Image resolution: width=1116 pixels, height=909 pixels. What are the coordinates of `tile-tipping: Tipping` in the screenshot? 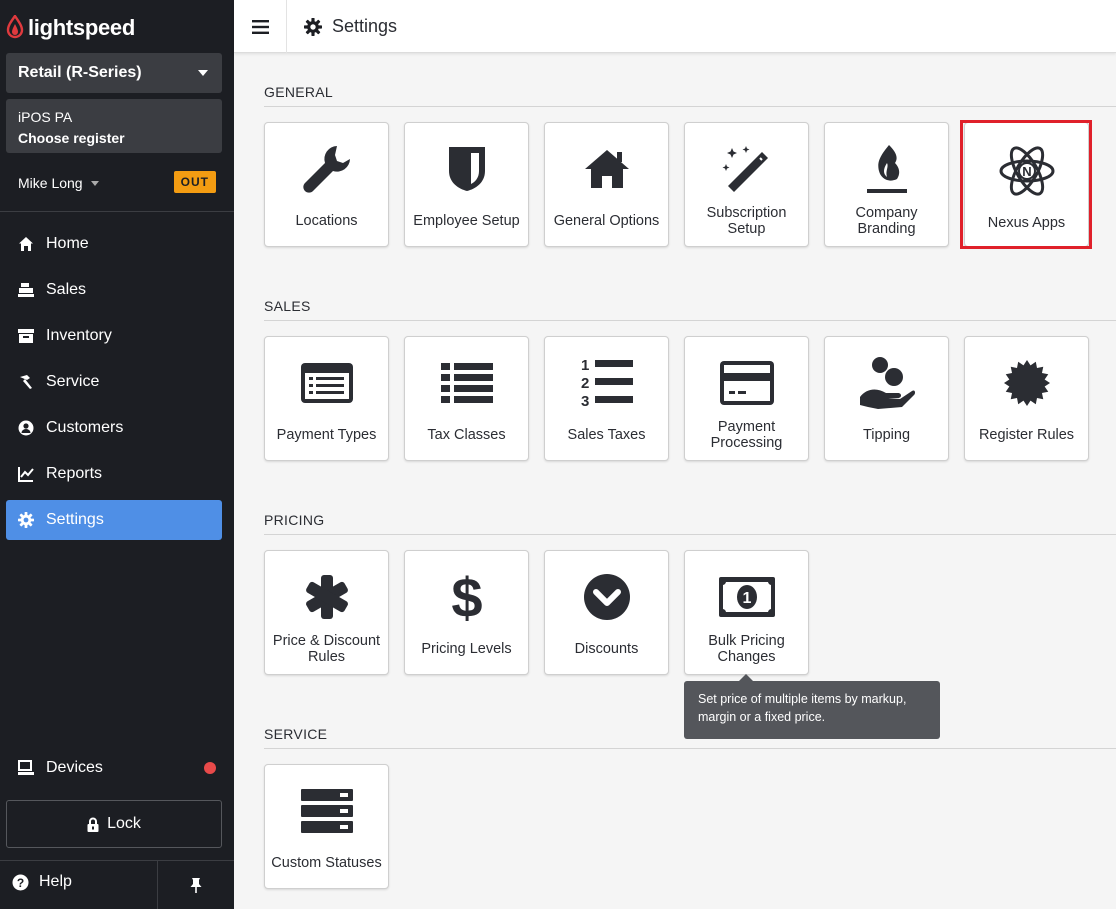 It's located at (886, 398).